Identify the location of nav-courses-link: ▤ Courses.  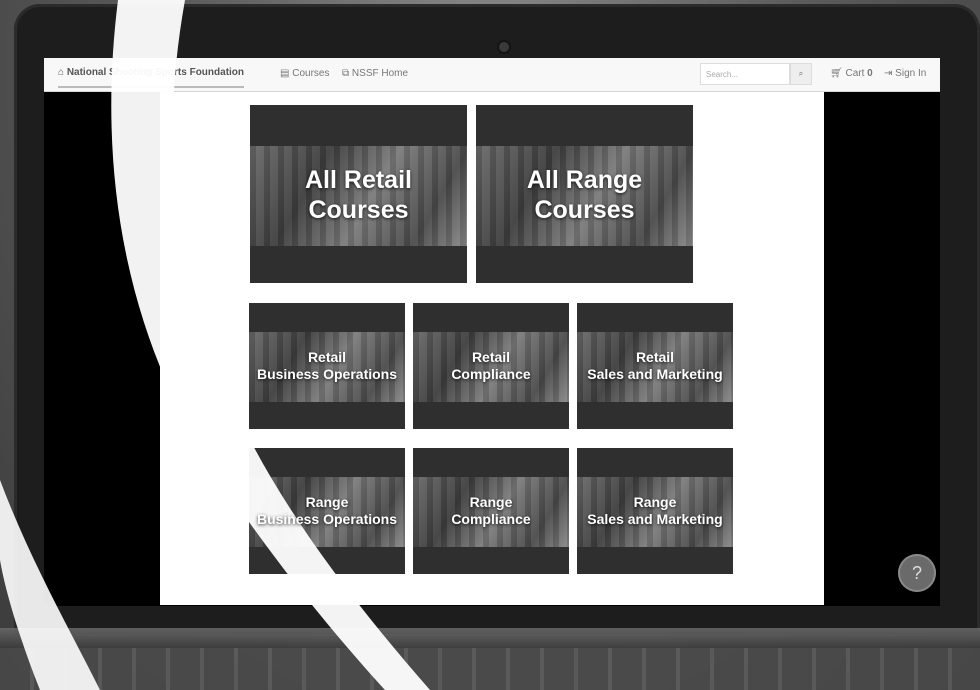
(304, 73).